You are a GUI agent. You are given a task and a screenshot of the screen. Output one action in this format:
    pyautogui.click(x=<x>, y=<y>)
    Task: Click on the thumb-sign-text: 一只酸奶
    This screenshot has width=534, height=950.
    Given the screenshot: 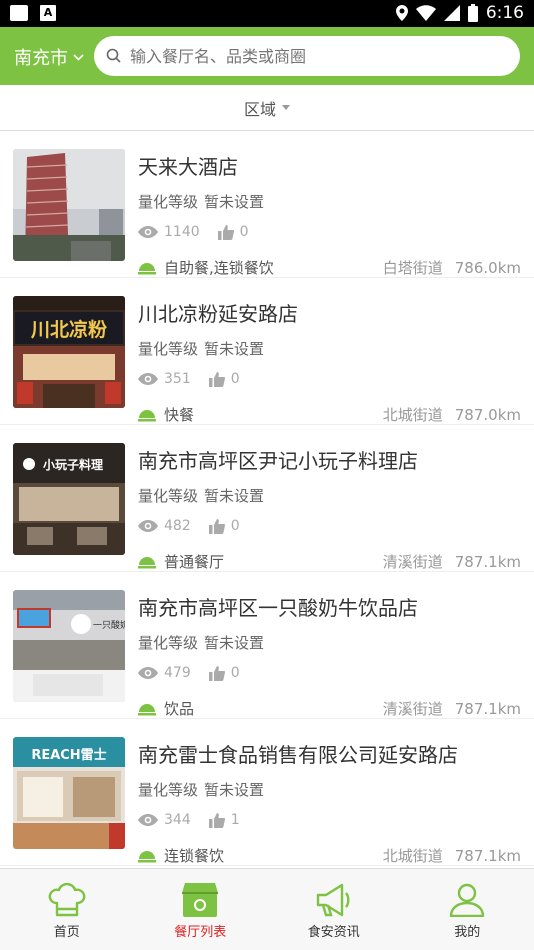 What is the action you would take?
    pyautogui.click(x=109, y=625)
    